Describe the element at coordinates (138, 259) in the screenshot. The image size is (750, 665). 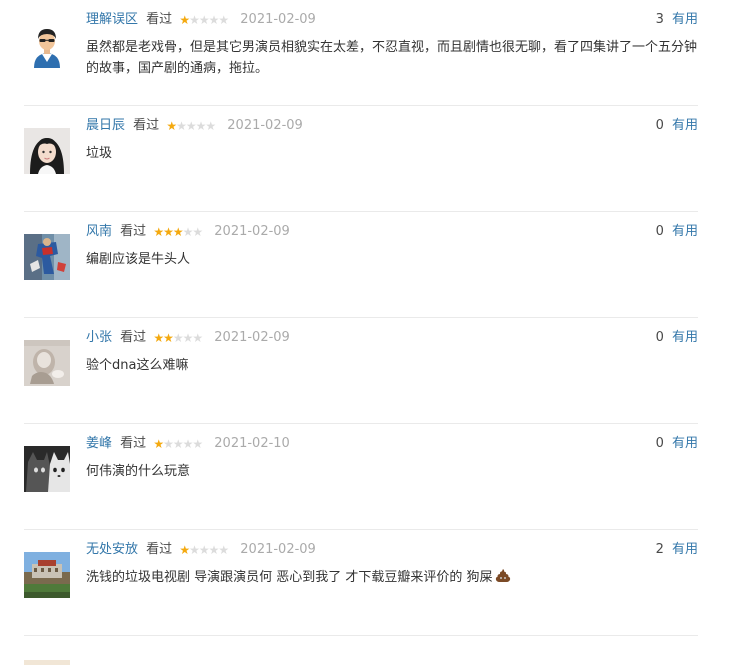
I see `comment-body: 编剧应该是牛头人` at that location.